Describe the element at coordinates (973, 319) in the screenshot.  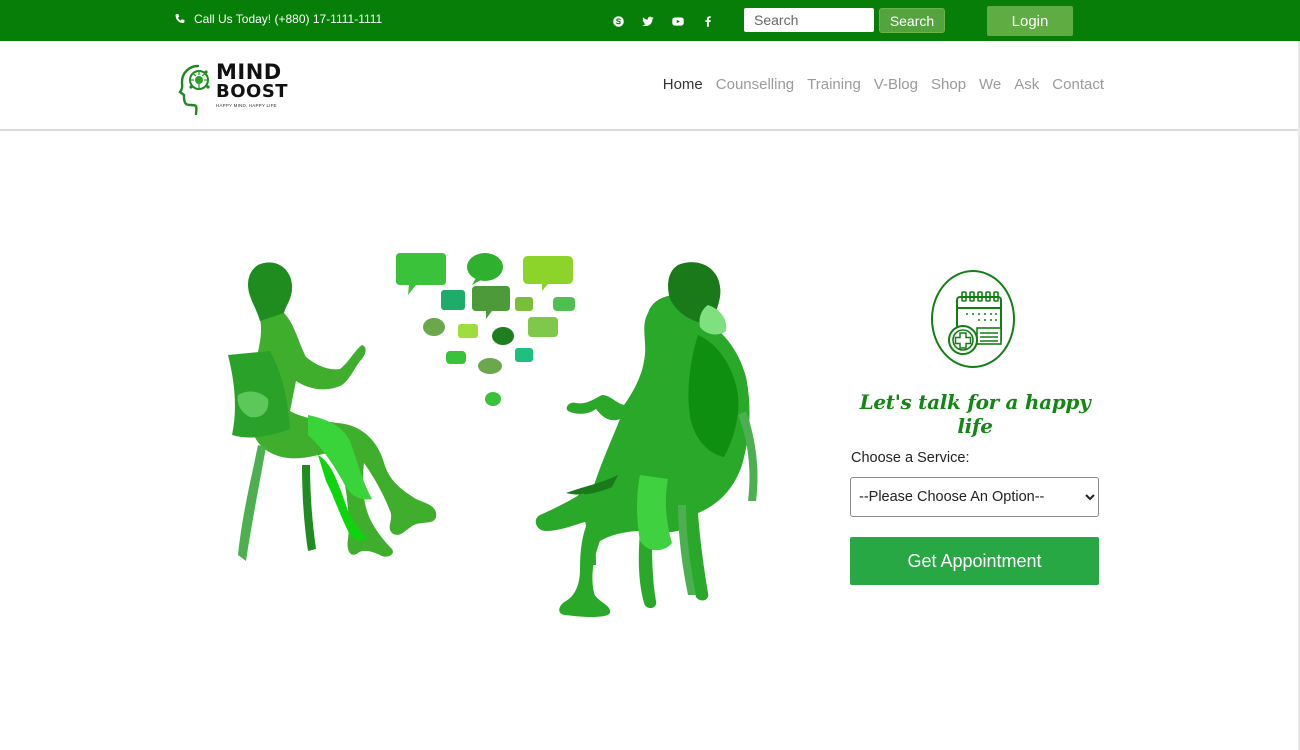
I see `calendar-medical-icon` at that location.